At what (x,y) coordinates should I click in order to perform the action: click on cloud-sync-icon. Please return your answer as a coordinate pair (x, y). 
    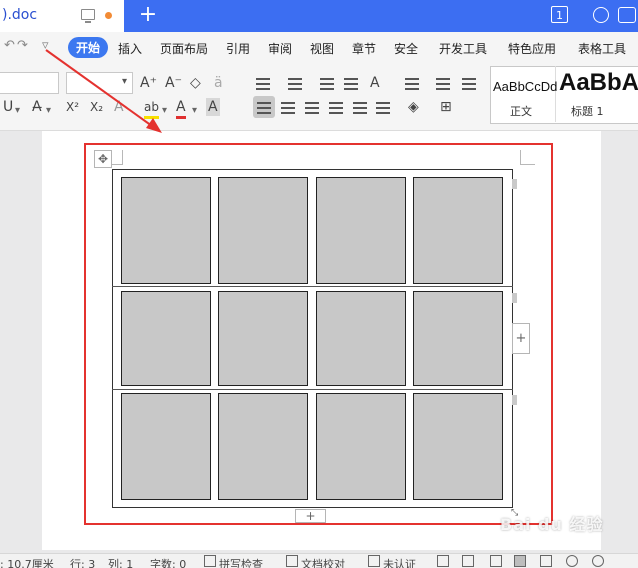
    Looking at the image, I should click on (601, 15).